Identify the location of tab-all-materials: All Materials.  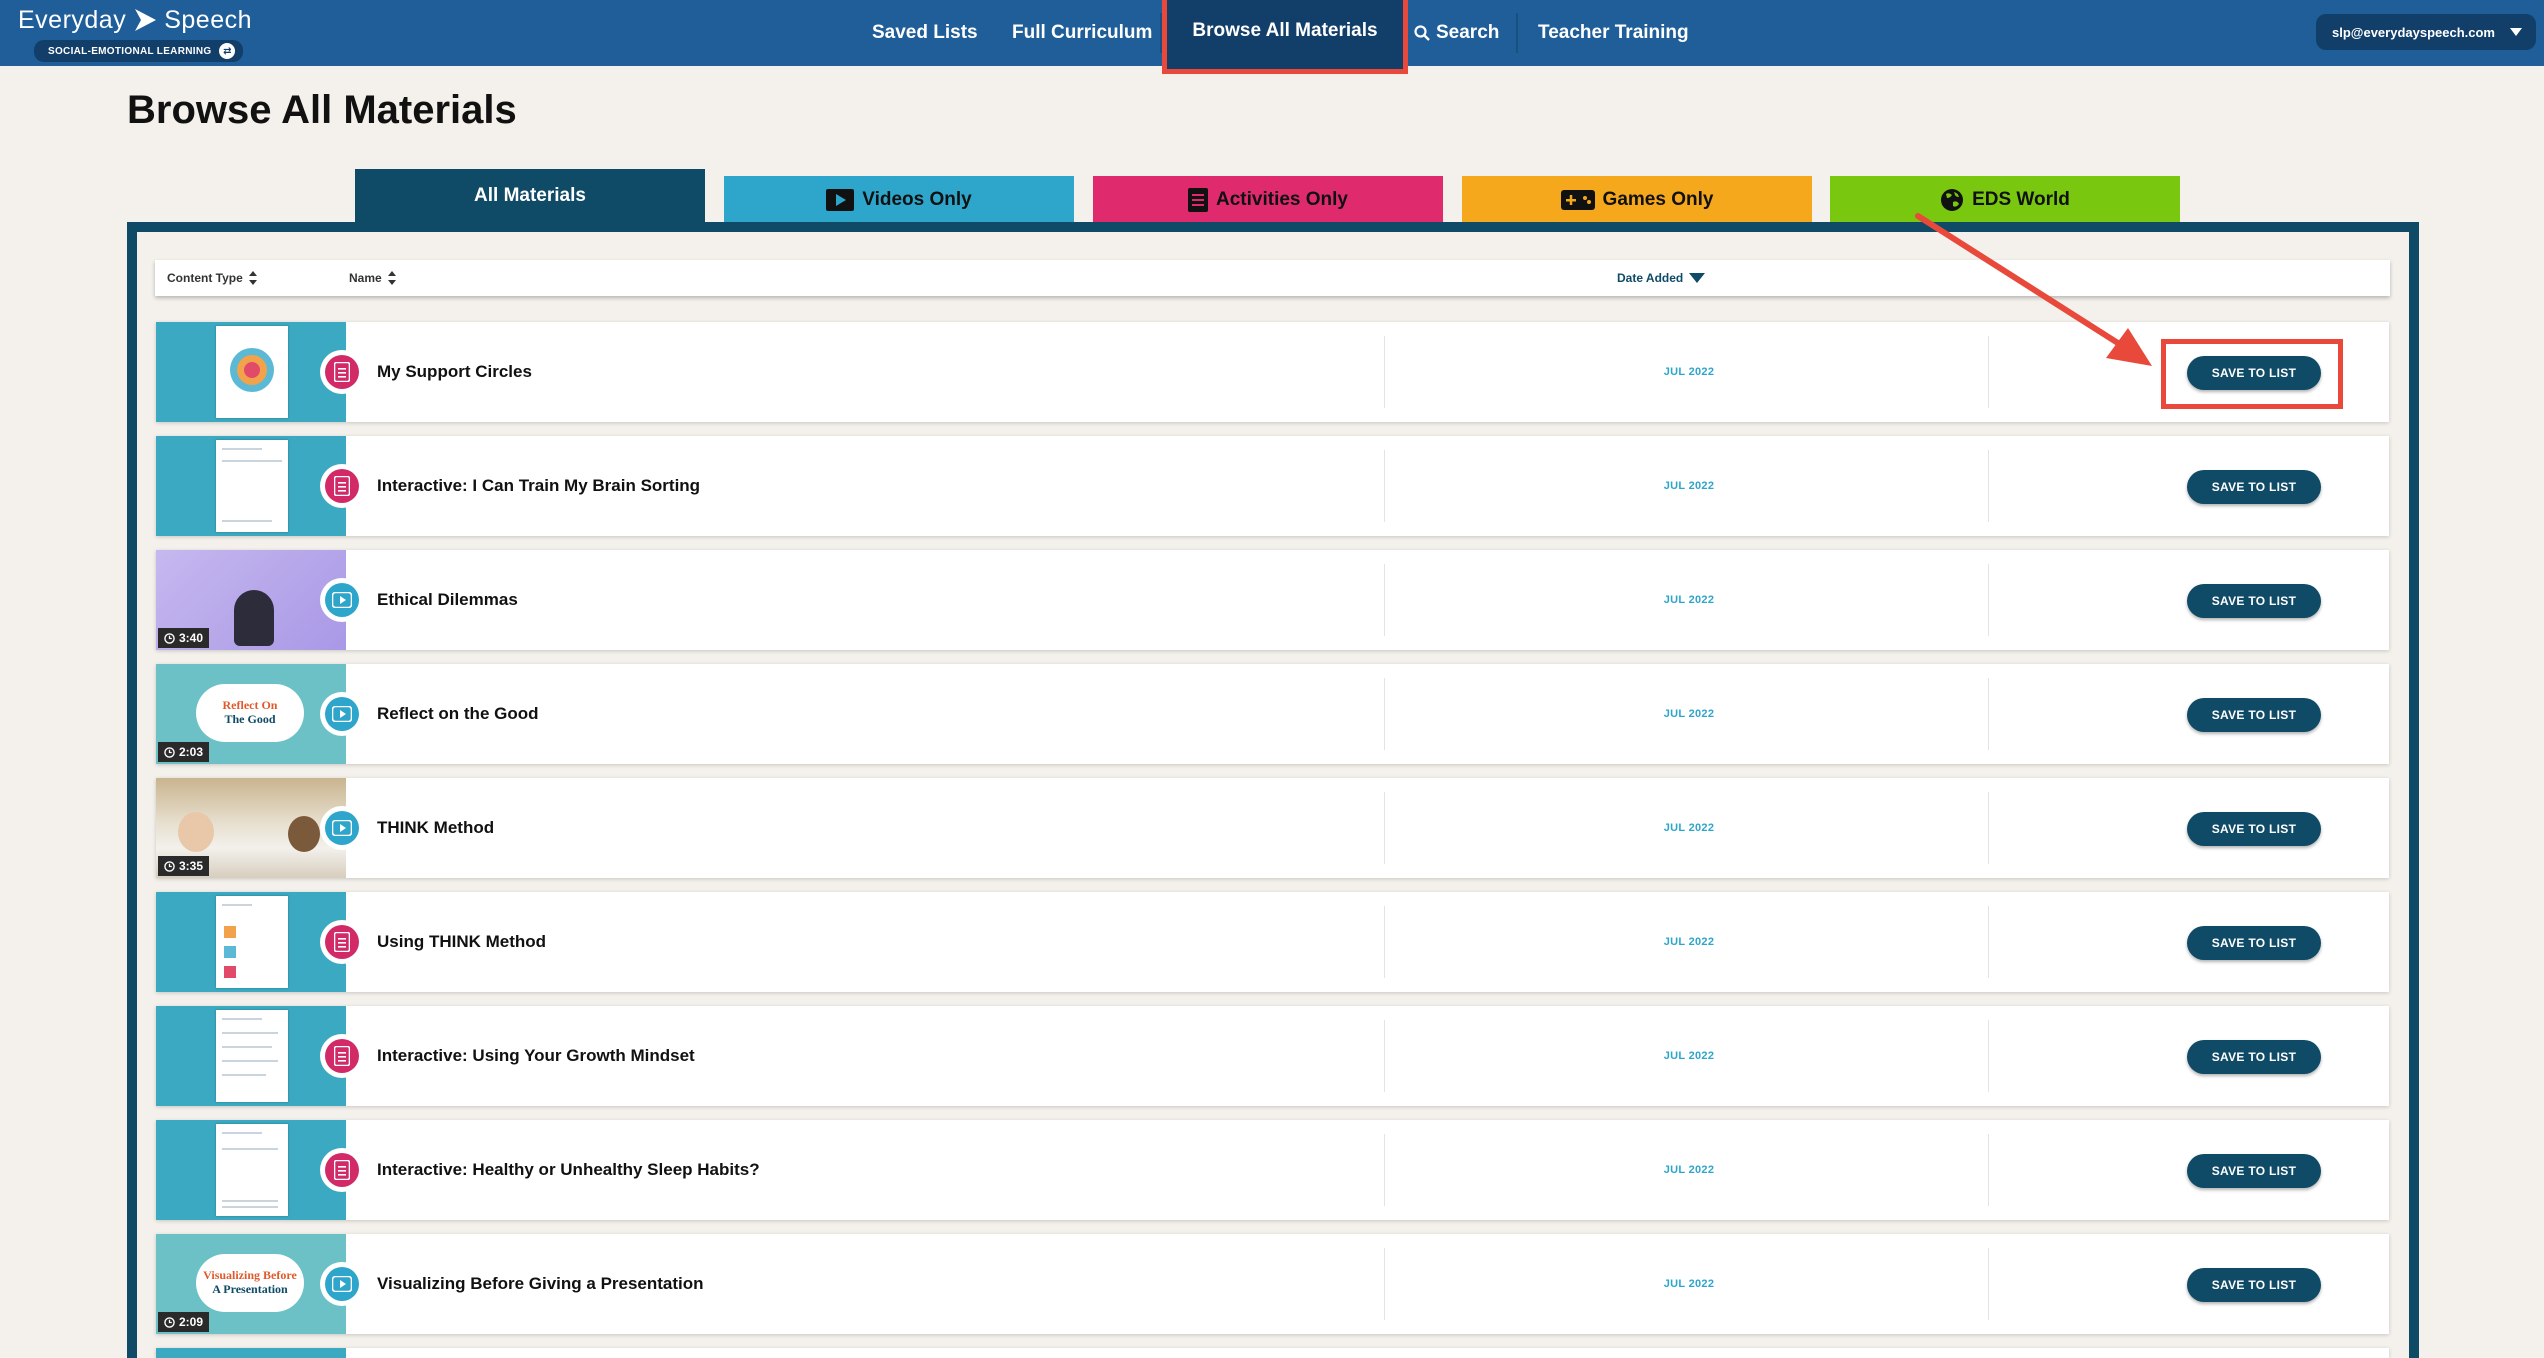
(530, 196).